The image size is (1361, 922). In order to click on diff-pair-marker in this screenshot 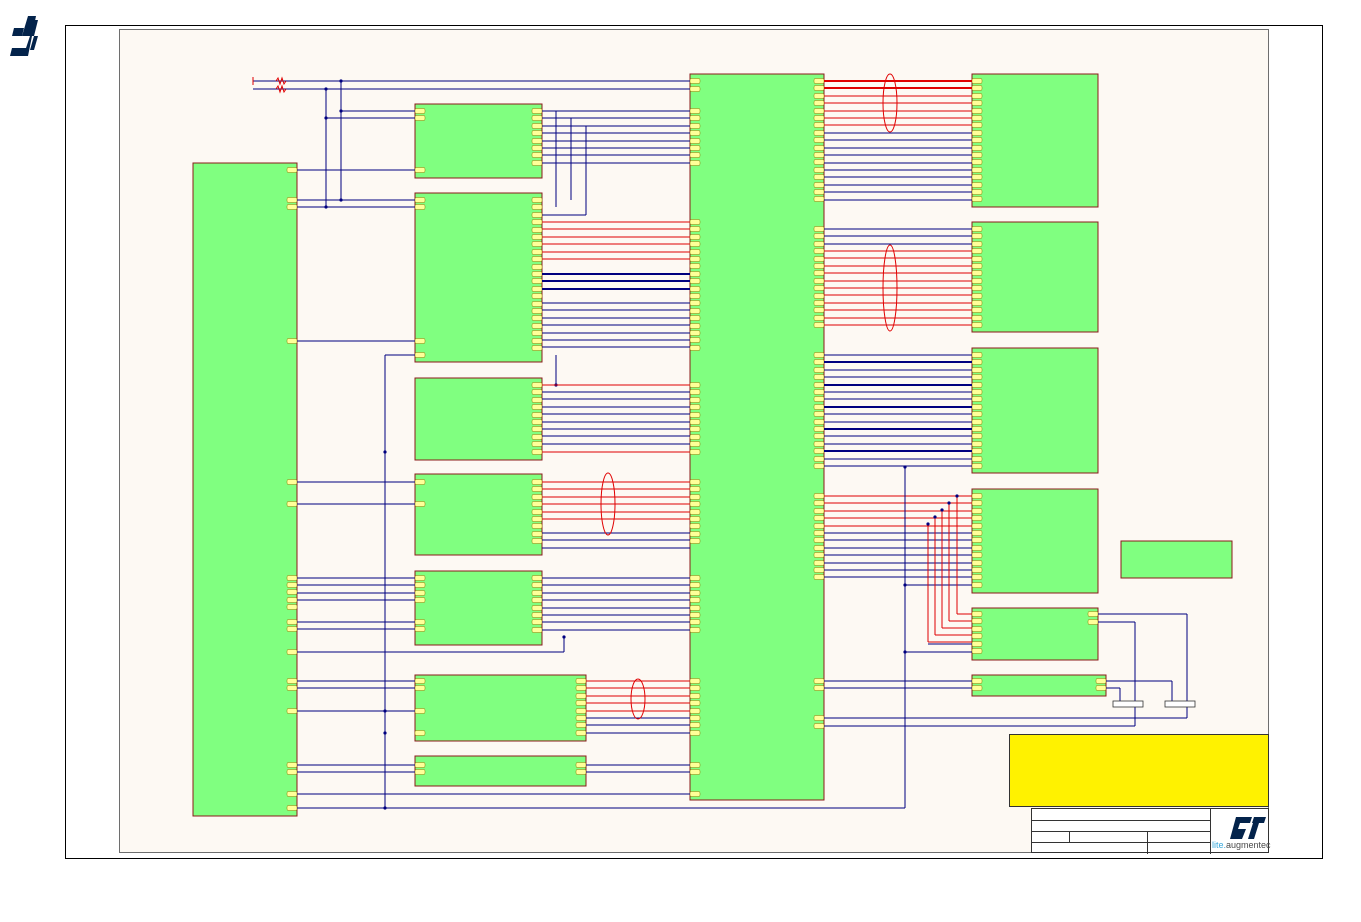, I will do `click(638, 699)`.